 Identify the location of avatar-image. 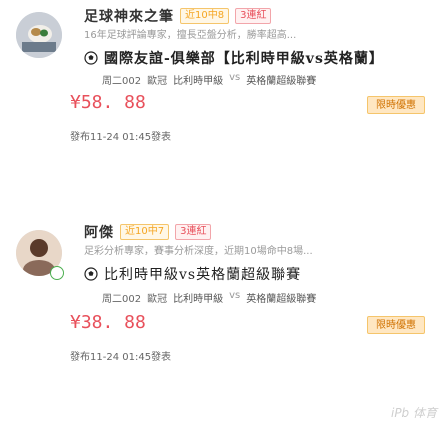
(39, 35).